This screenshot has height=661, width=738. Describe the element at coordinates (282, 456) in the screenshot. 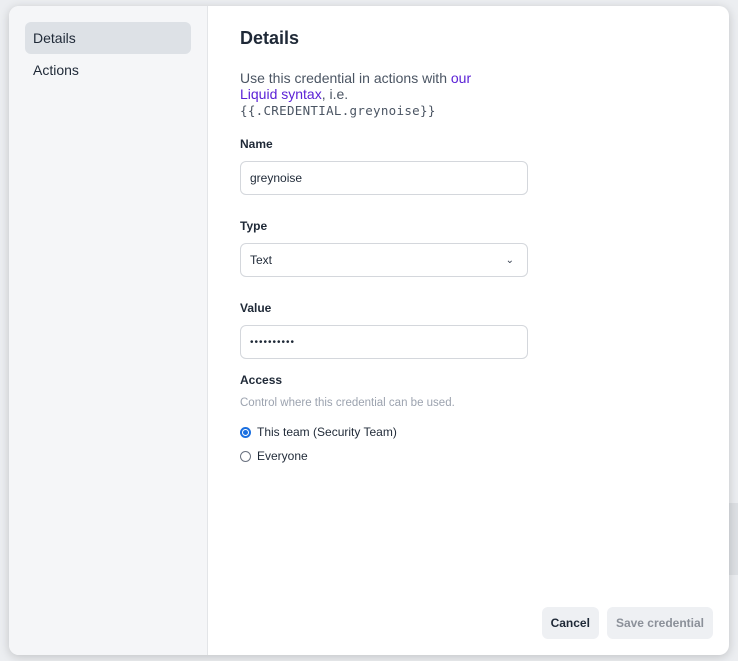

I see `access-option-label: Everyone` at that location.